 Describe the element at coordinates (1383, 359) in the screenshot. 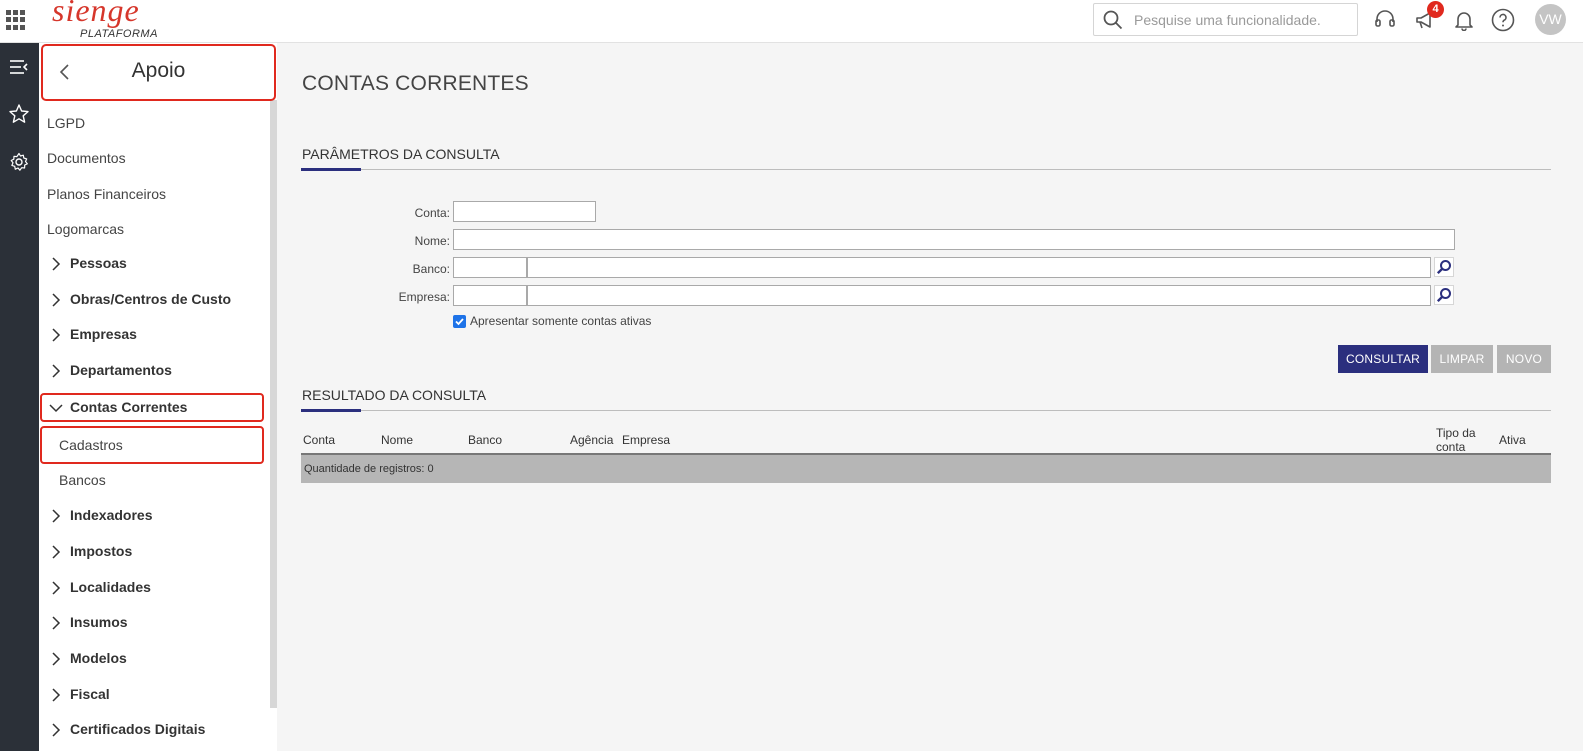

I see `consultar-button: CONSULTAR` at that location.